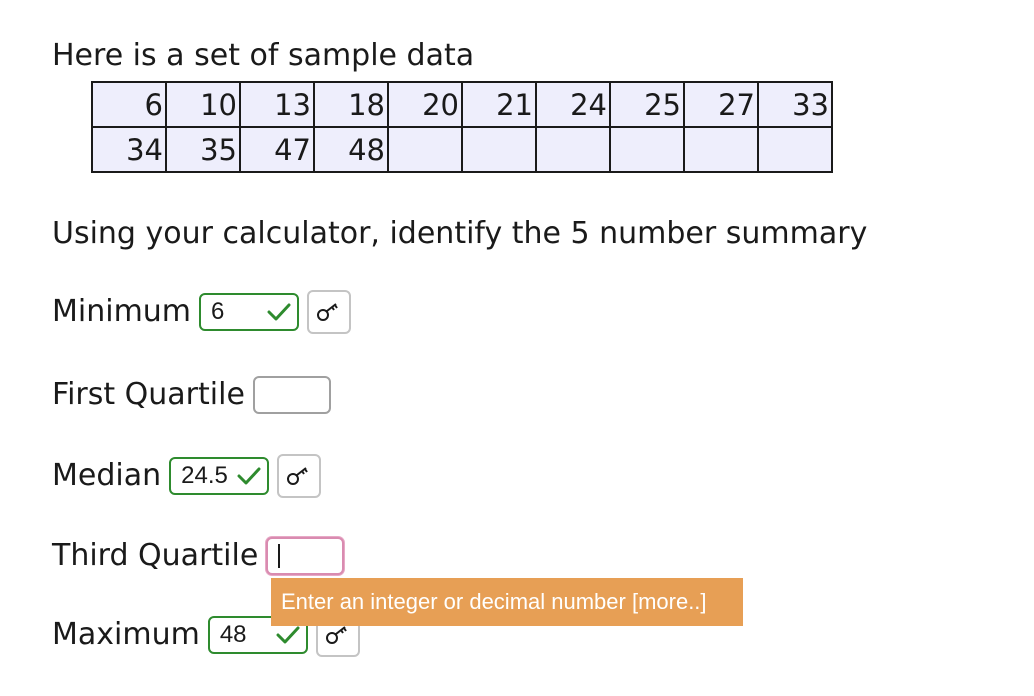 This screenshot has height=696, width=1034. Describe the element at coordinates (573, 104) in the screenshot. I see `table-cell: 24` at that location.